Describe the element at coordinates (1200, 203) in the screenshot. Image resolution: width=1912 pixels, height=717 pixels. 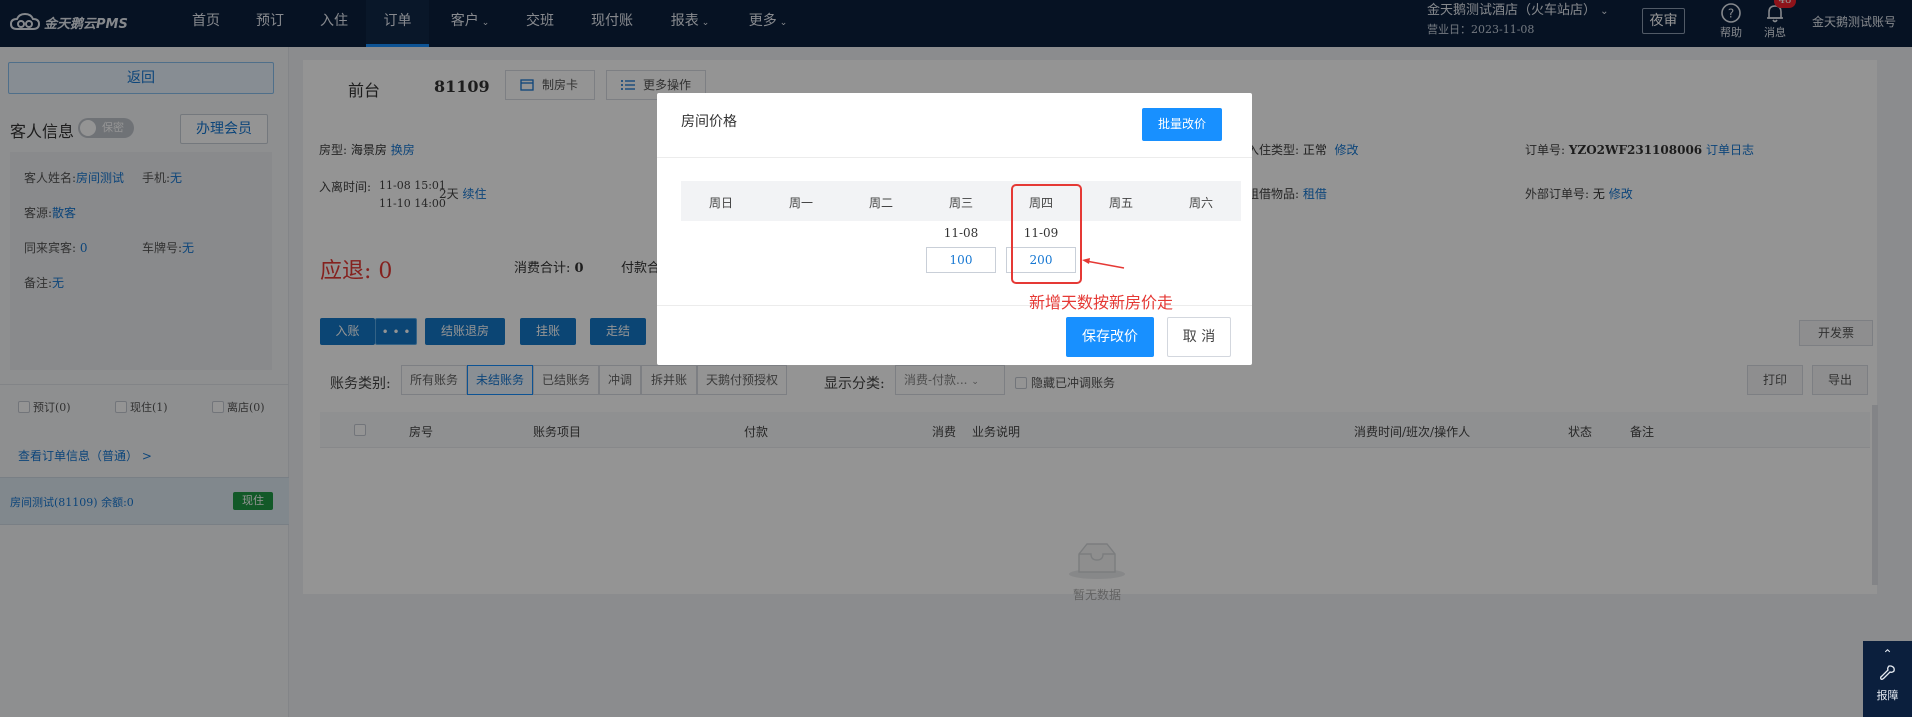
I see `weekday-sat: 周六` at that location.